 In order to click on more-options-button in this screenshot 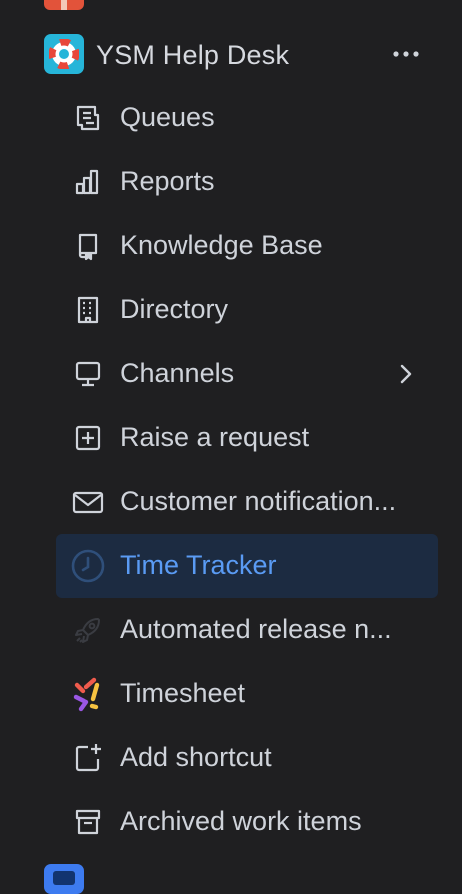, I will do `click(406, 54)`.